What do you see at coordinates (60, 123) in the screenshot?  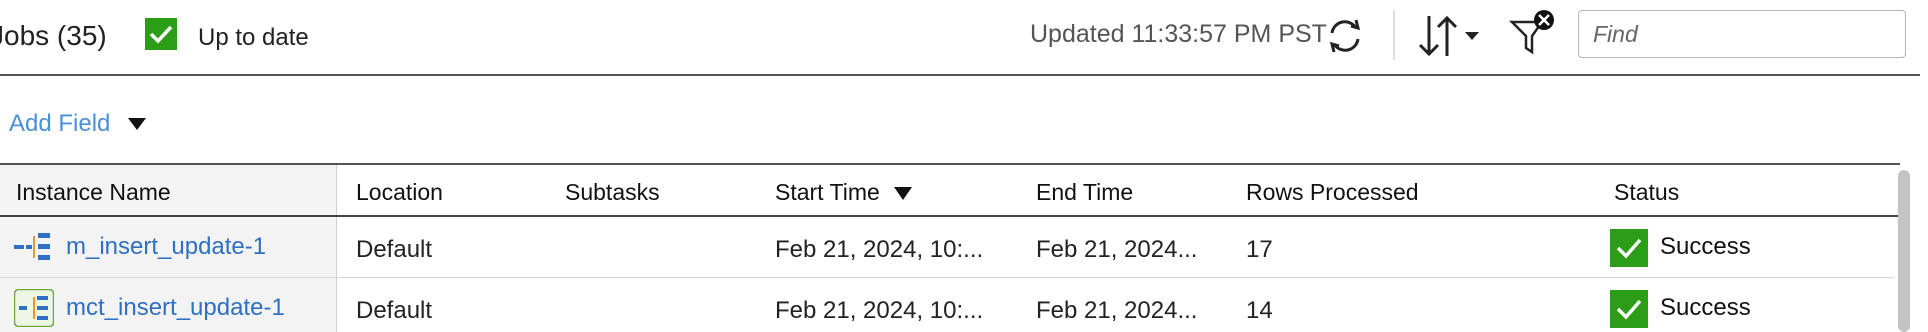 I see `add-field-label: Add Field` at bounding box center [60, 123].